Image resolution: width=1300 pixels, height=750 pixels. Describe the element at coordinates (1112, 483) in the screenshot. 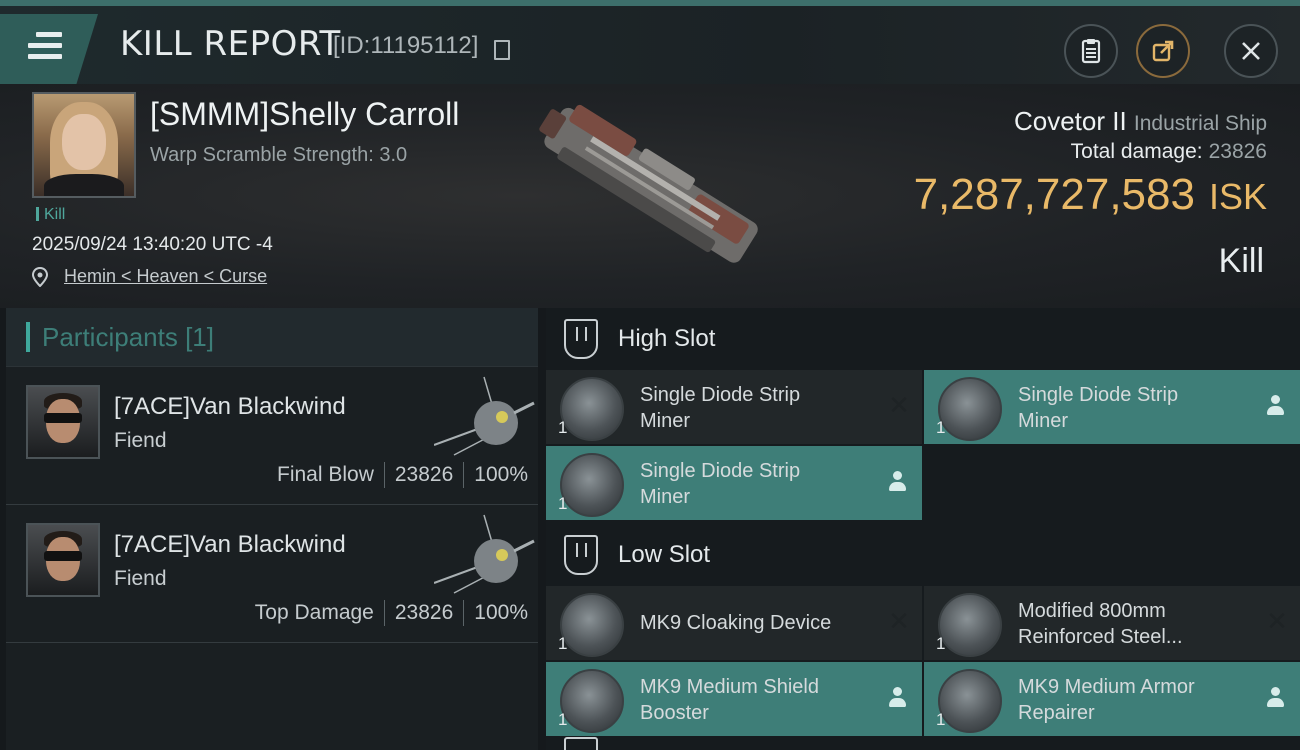

I see `empty-slot` at that location.